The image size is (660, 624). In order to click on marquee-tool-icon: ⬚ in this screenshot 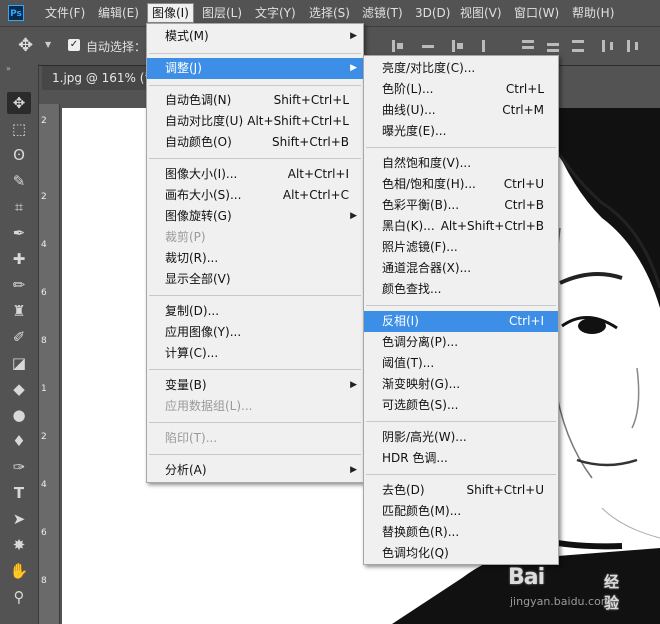, I will do `click(19, 129)`.